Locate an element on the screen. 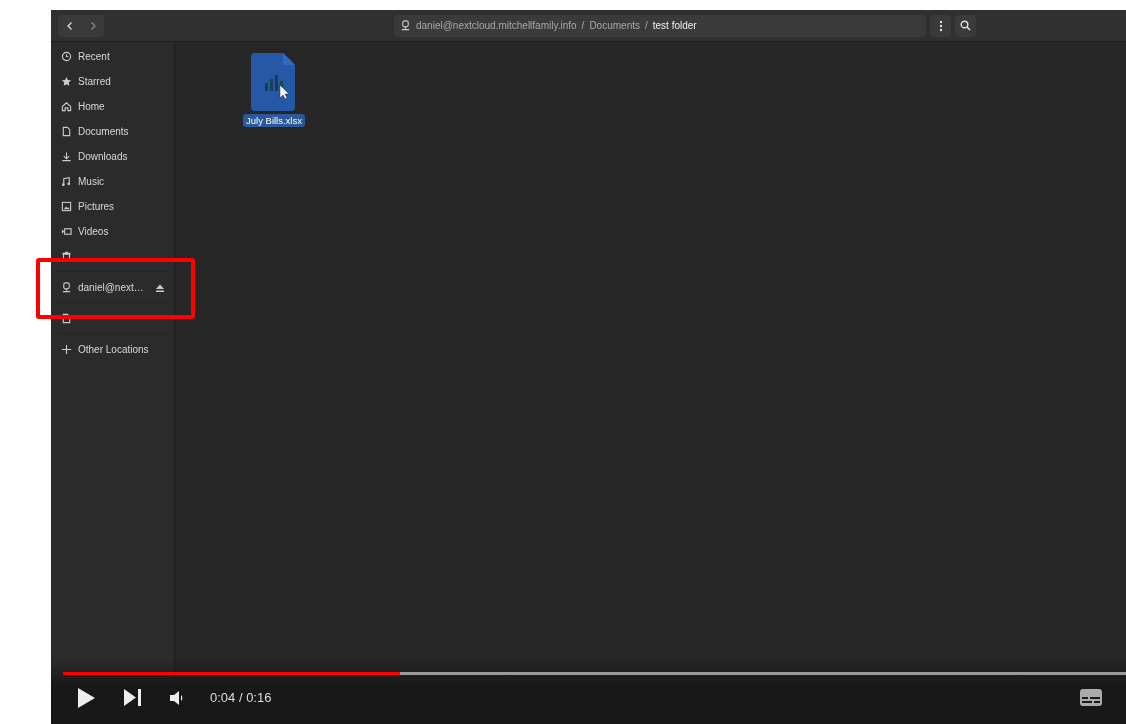 The height and width of the screenshot is (724, 1126). next-button is located at coordinates (132, 697).